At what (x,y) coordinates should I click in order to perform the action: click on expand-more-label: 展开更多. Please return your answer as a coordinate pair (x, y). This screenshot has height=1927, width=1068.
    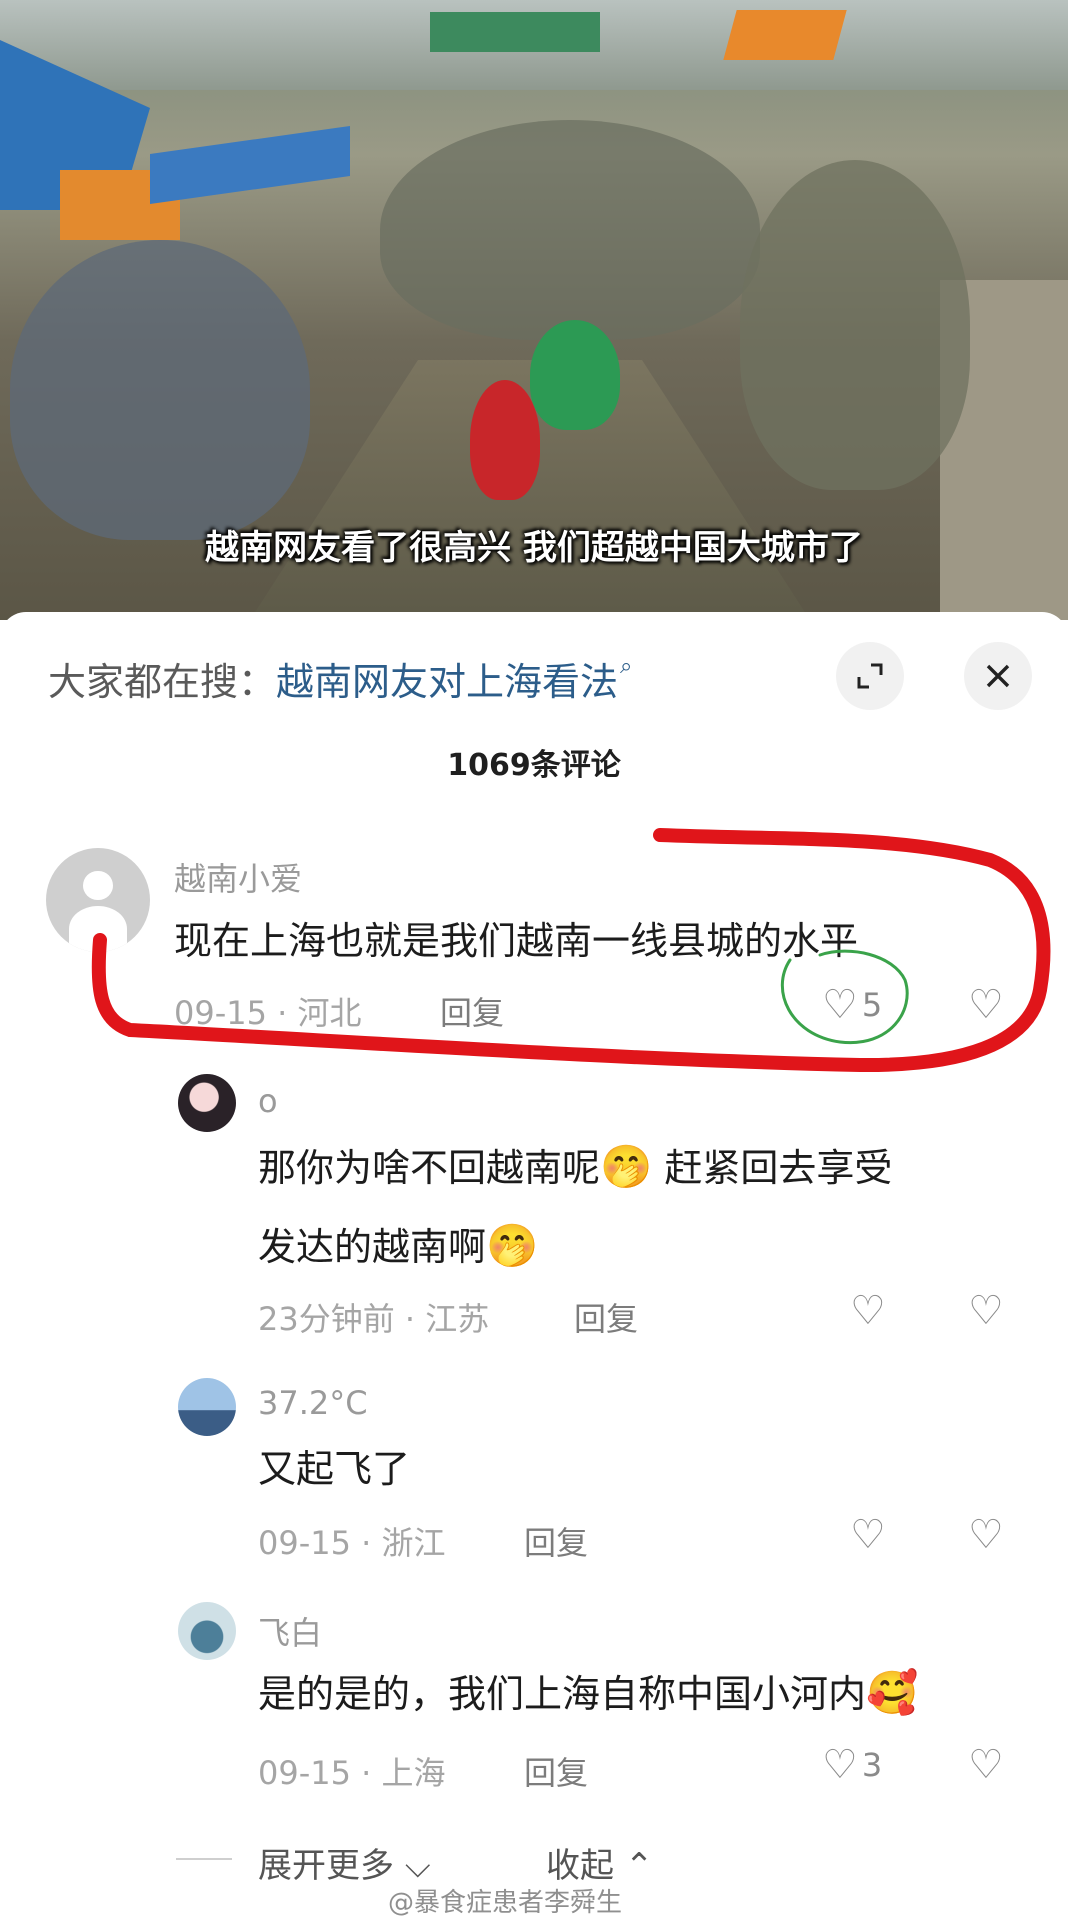
    Looking at the image, I should click on (326, 1866).